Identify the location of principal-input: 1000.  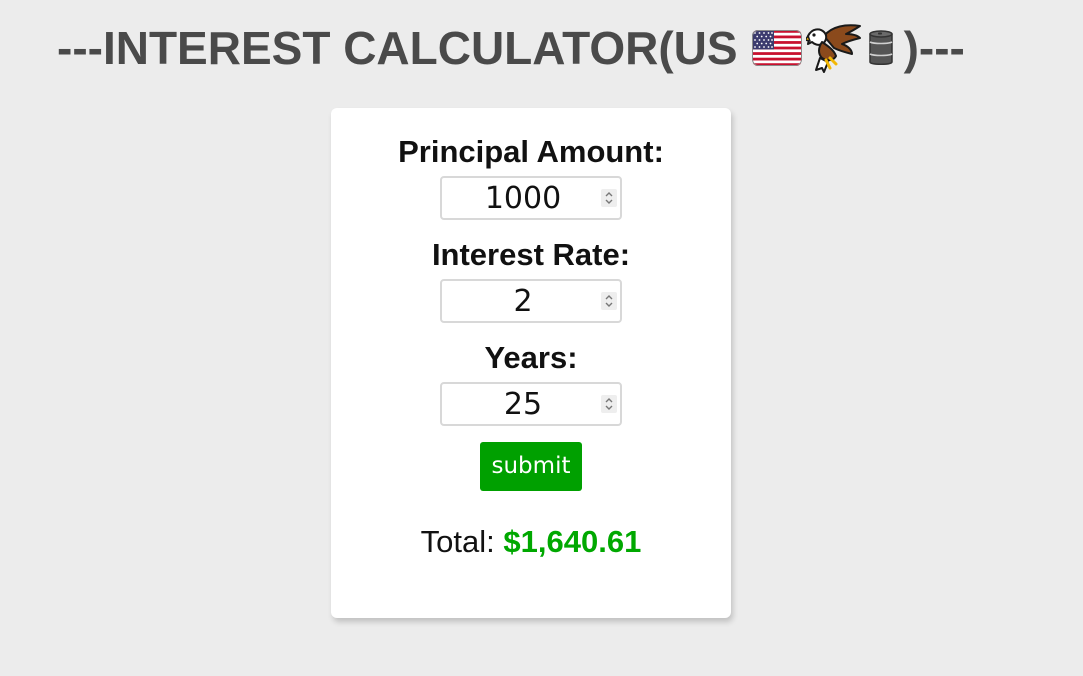
(531, 198).